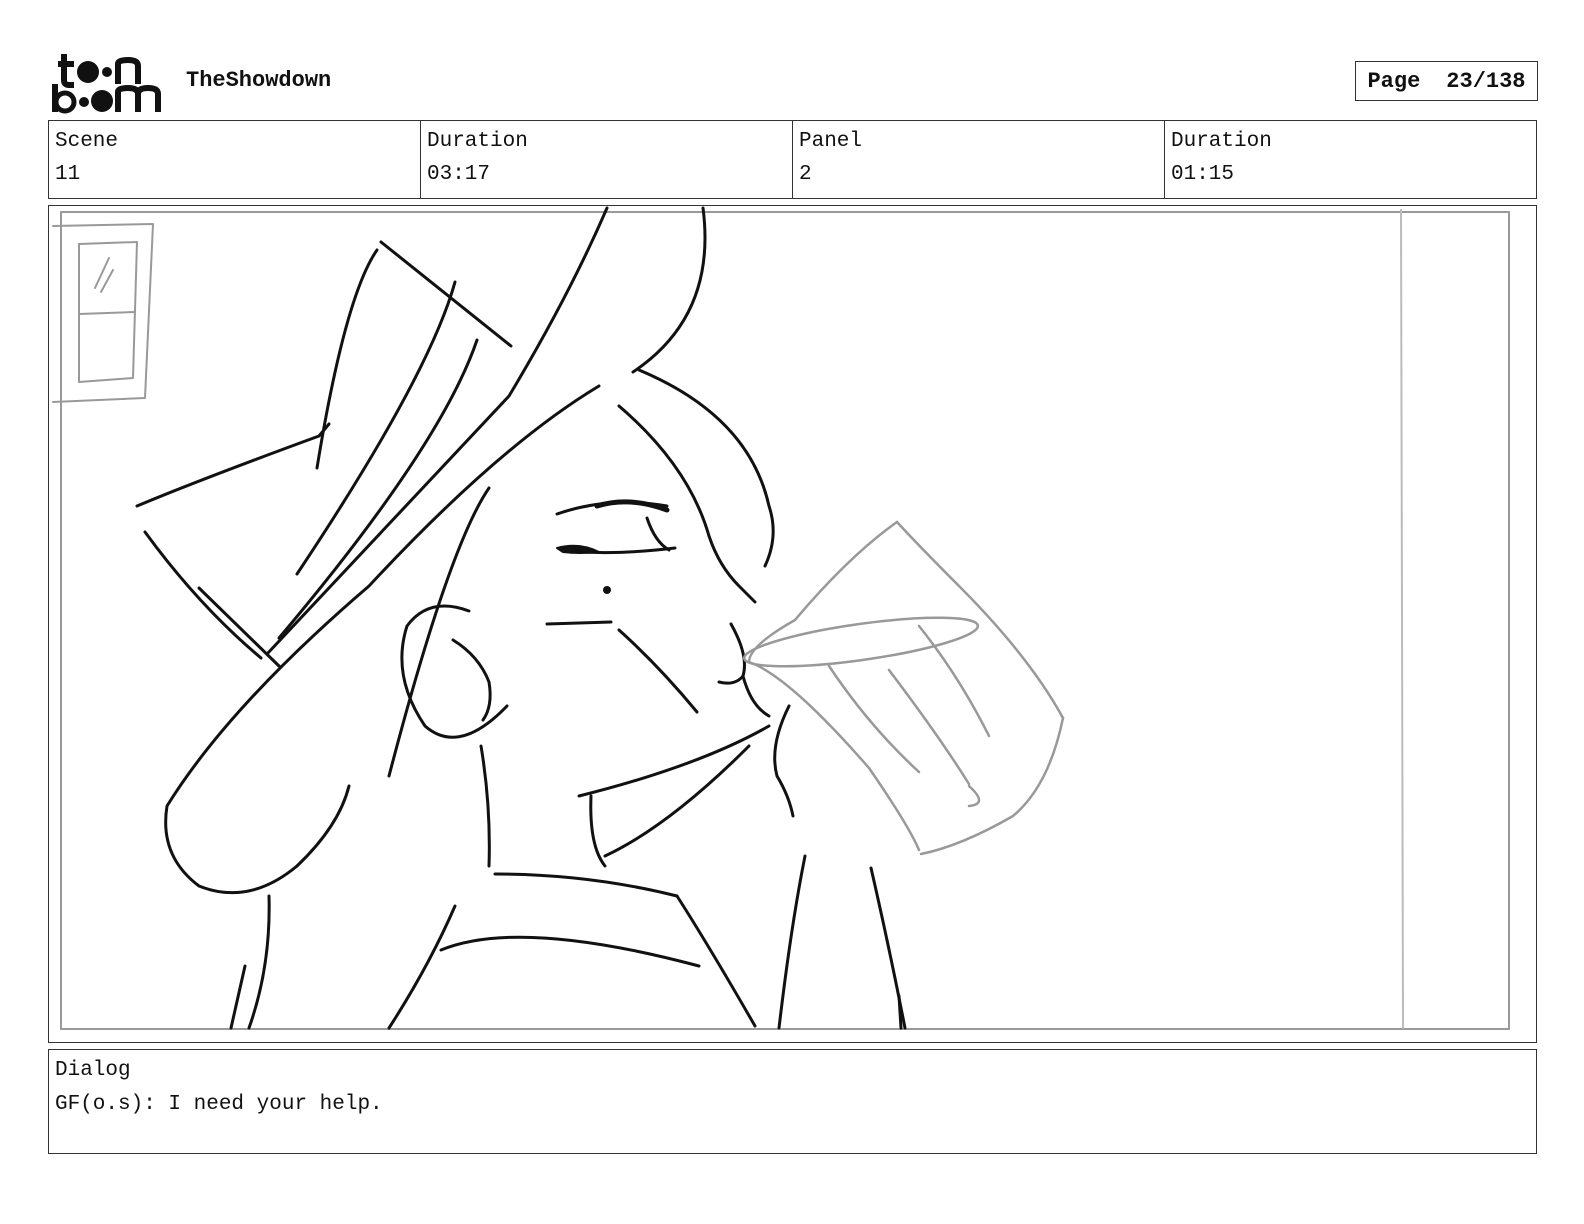 The width and height of the screenshot is (1584, 1224). I want to click on page-indicator: Page 23/138, so click(1446, 81).